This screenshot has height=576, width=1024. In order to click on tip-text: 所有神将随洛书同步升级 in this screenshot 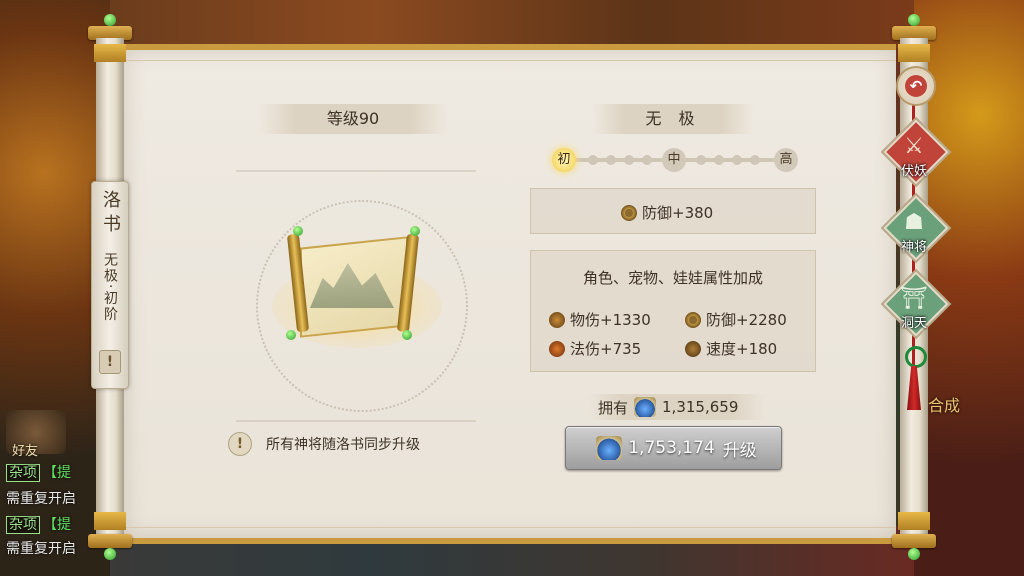, I will do `click(343, 445)`.